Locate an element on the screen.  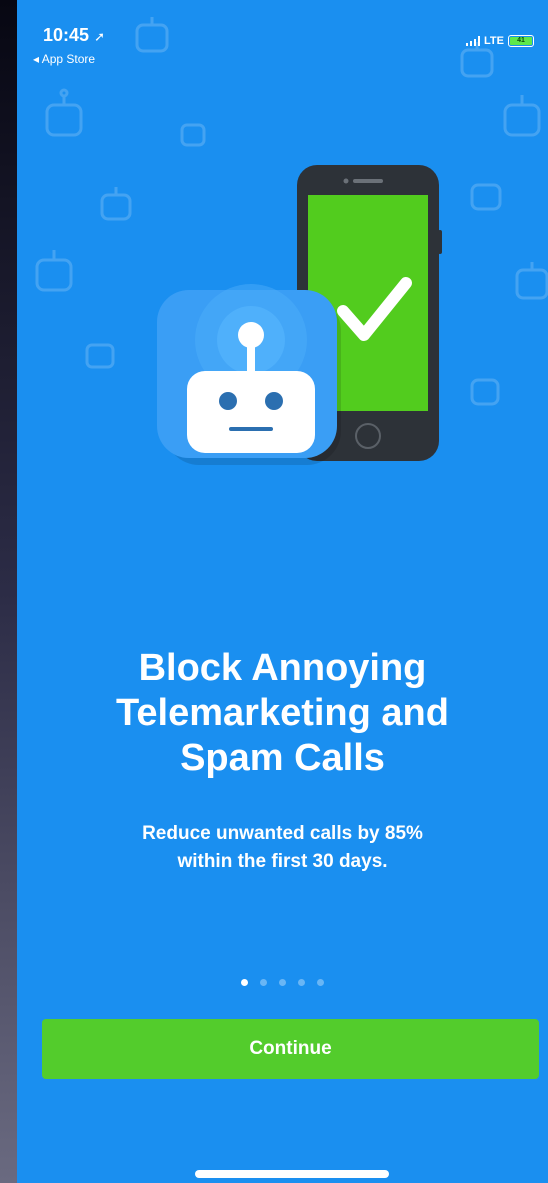
battery-level: 41 is located at coordinates (521, 41).